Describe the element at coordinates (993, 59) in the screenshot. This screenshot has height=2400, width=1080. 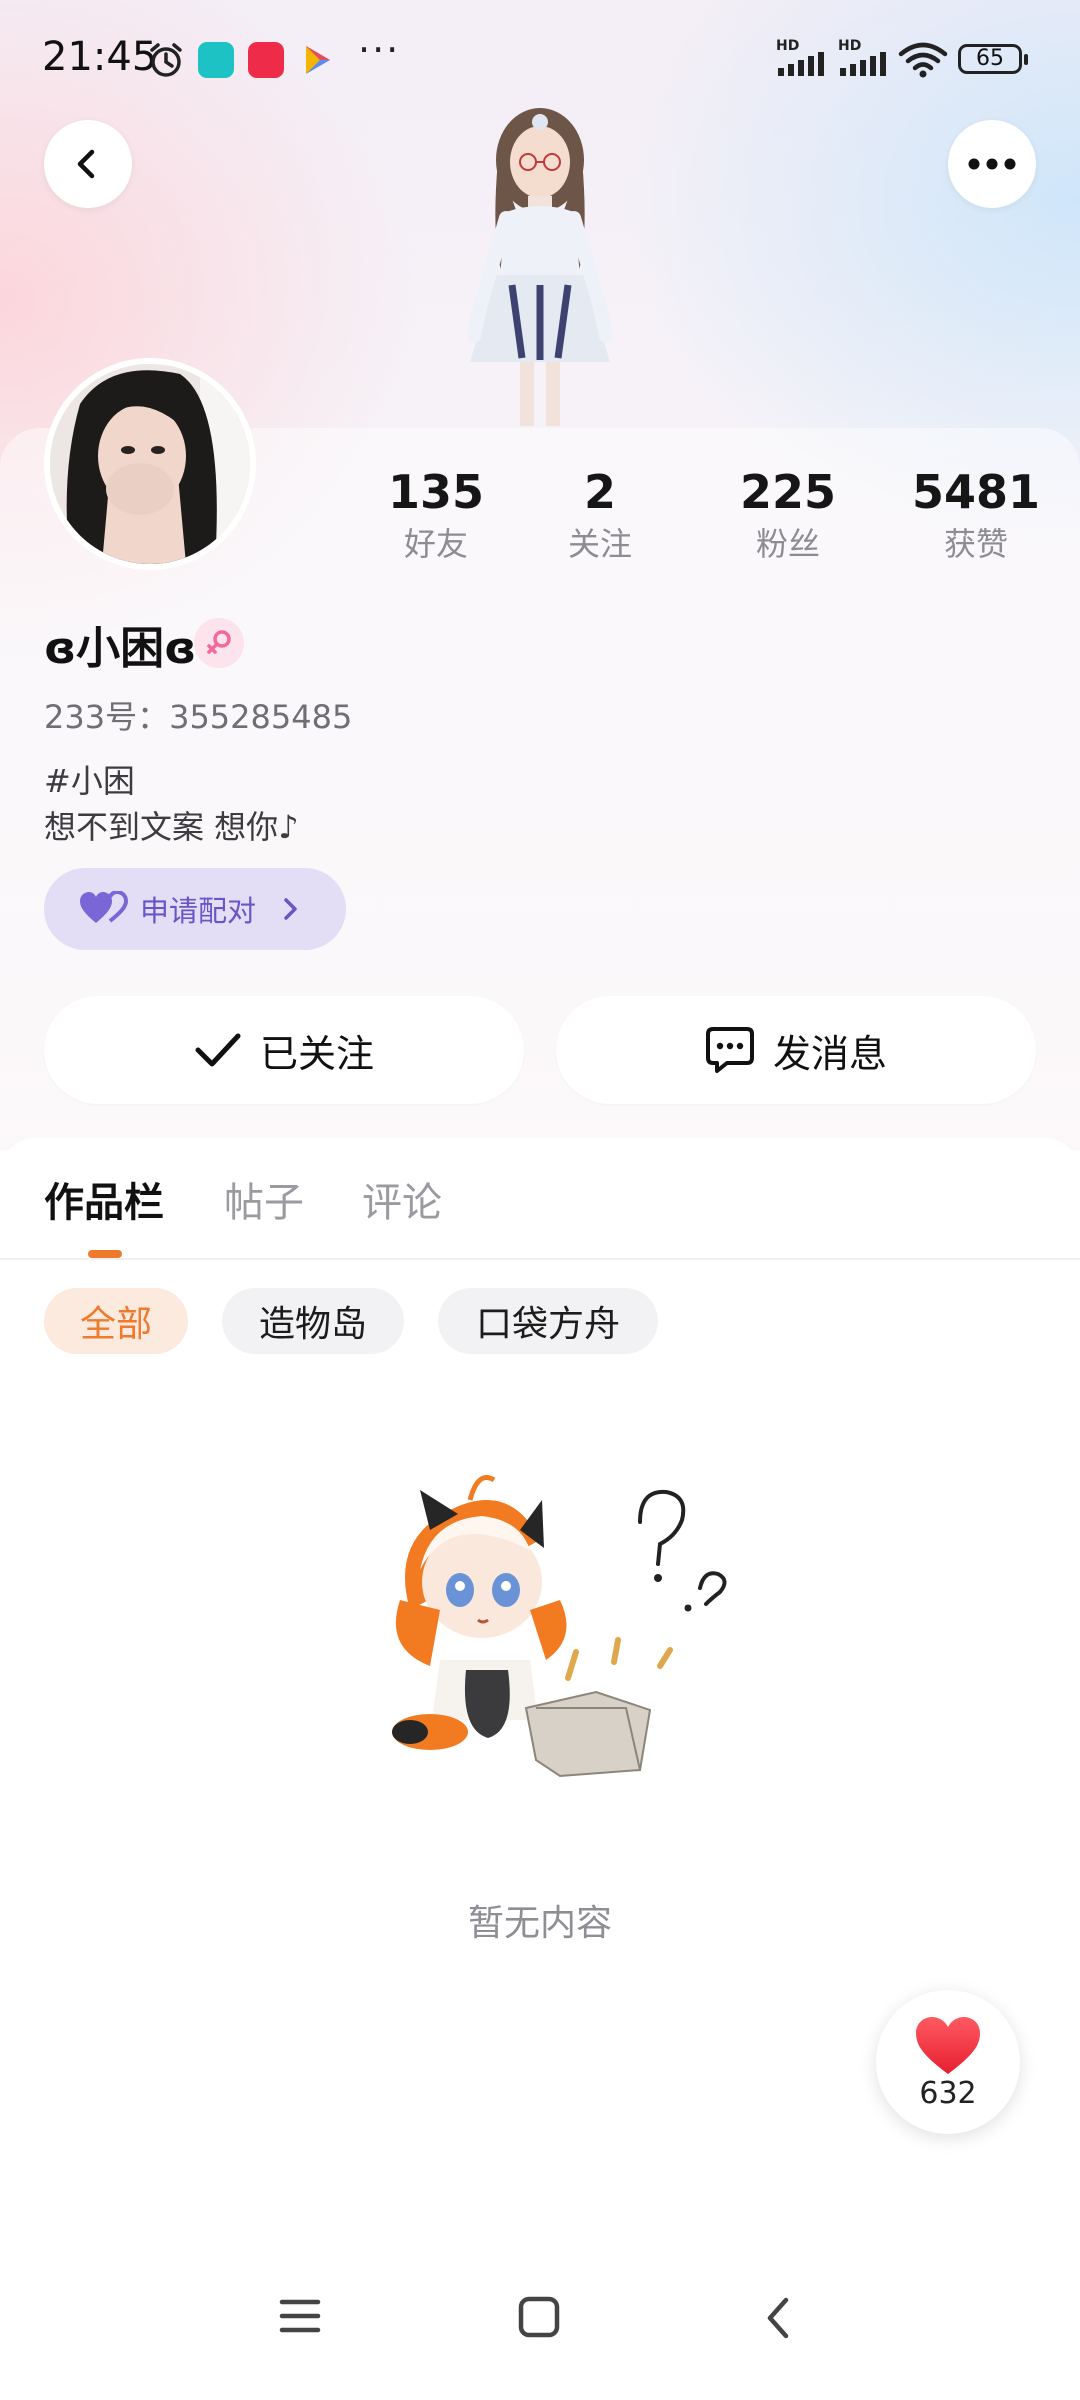
I see `battery-icon: 65` at that location.